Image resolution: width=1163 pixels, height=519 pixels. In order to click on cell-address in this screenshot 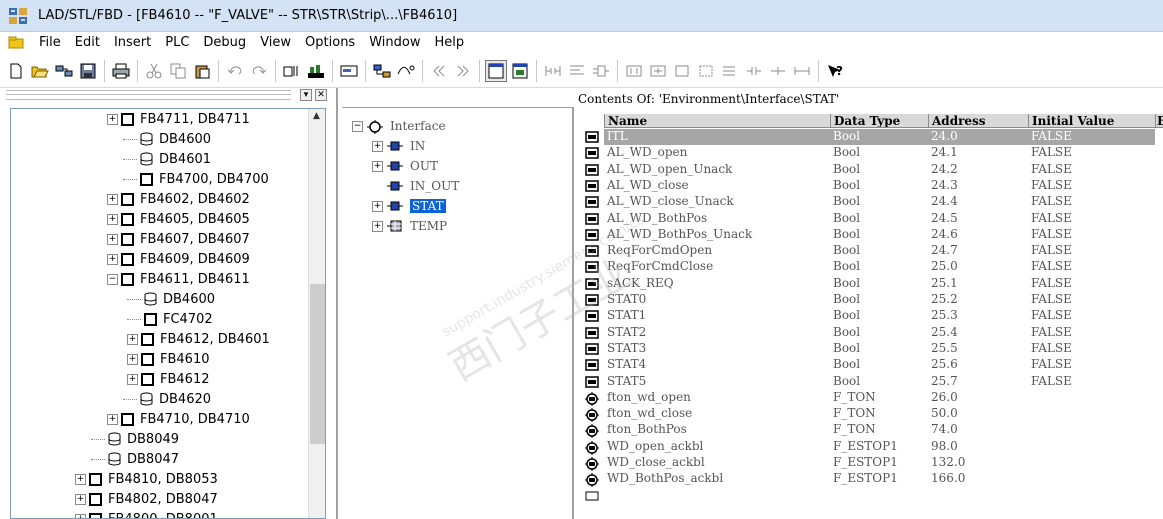, I will do `click(978, 496)`.